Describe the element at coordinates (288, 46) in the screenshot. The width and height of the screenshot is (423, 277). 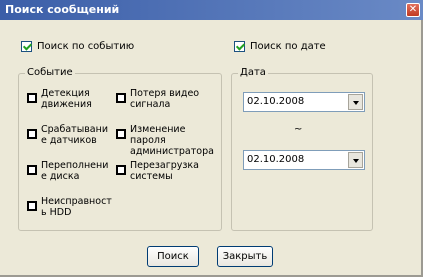
I see `search-by-date-label: Поиск по дате` at that location.